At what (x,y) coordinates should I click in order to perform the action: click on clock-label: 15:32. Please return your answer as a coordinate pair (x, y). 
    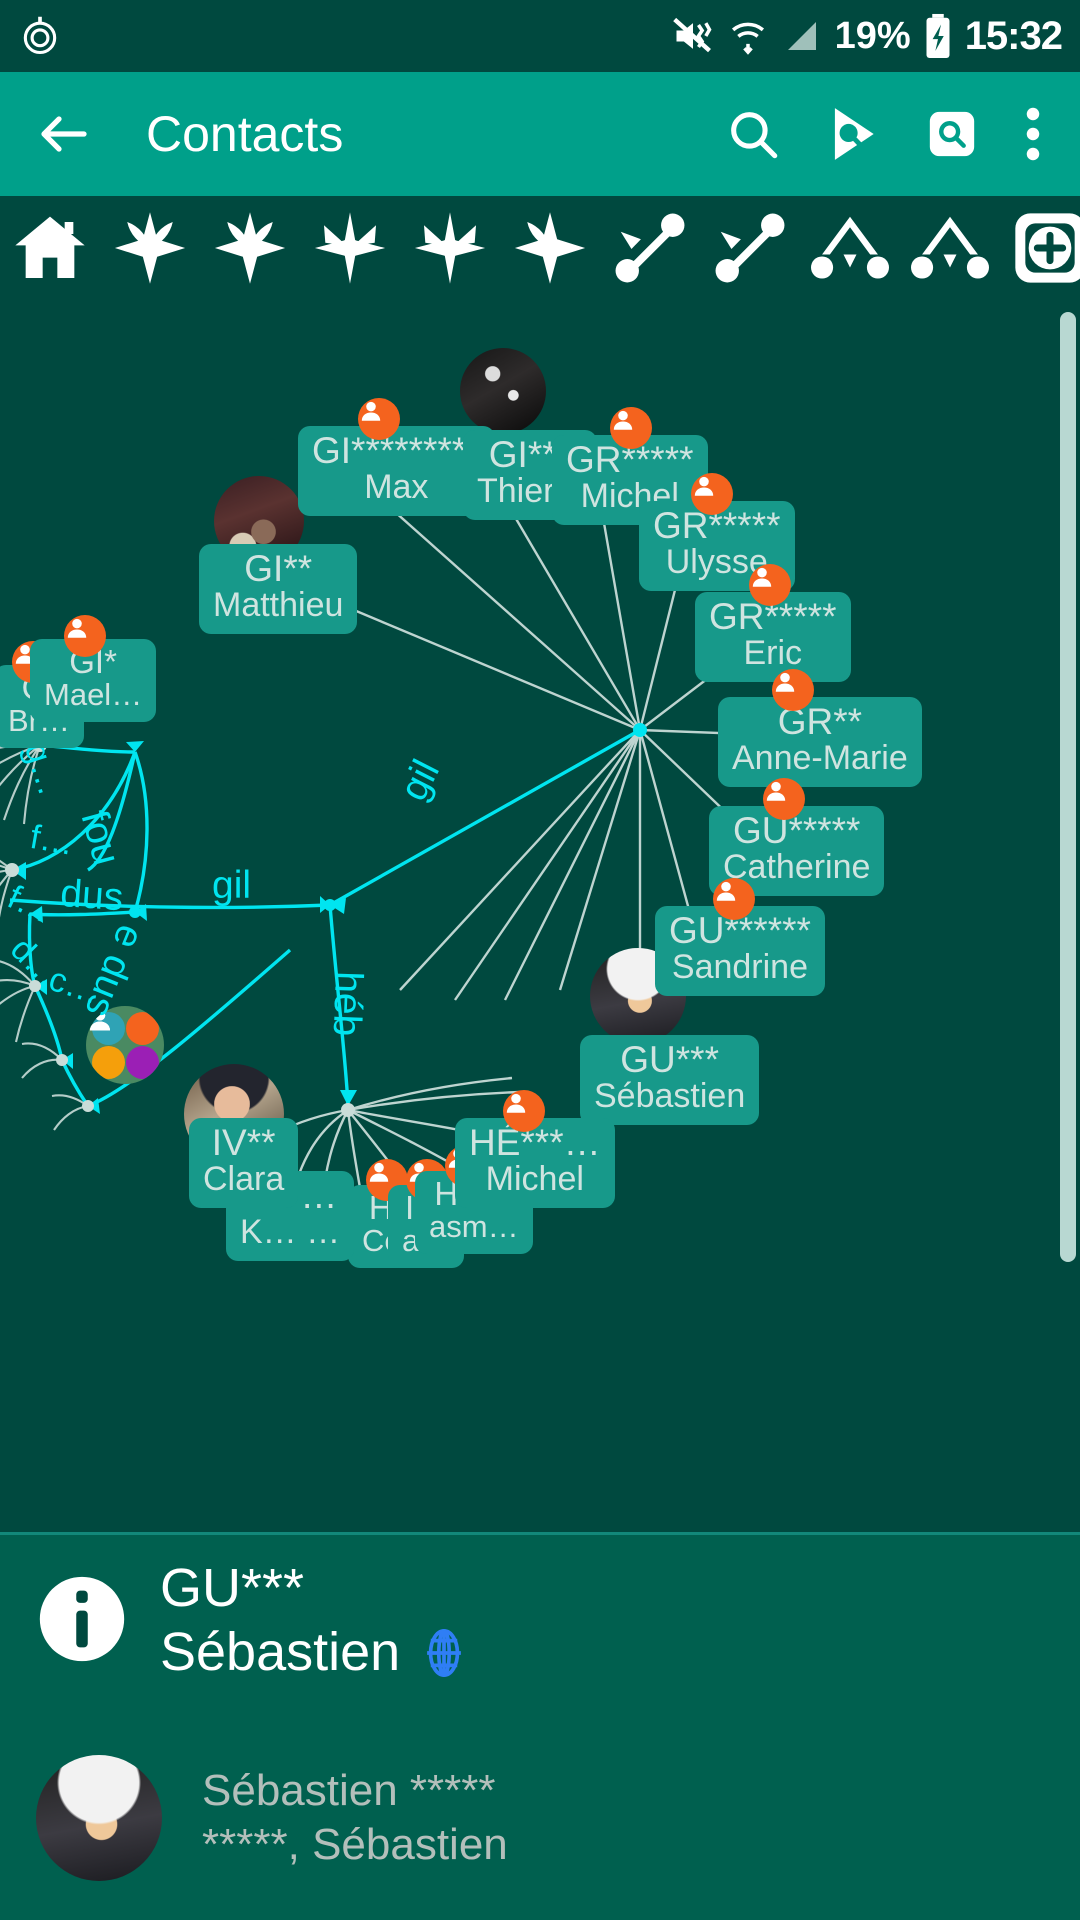
    Looking at the image, I should click on (1013, 35).